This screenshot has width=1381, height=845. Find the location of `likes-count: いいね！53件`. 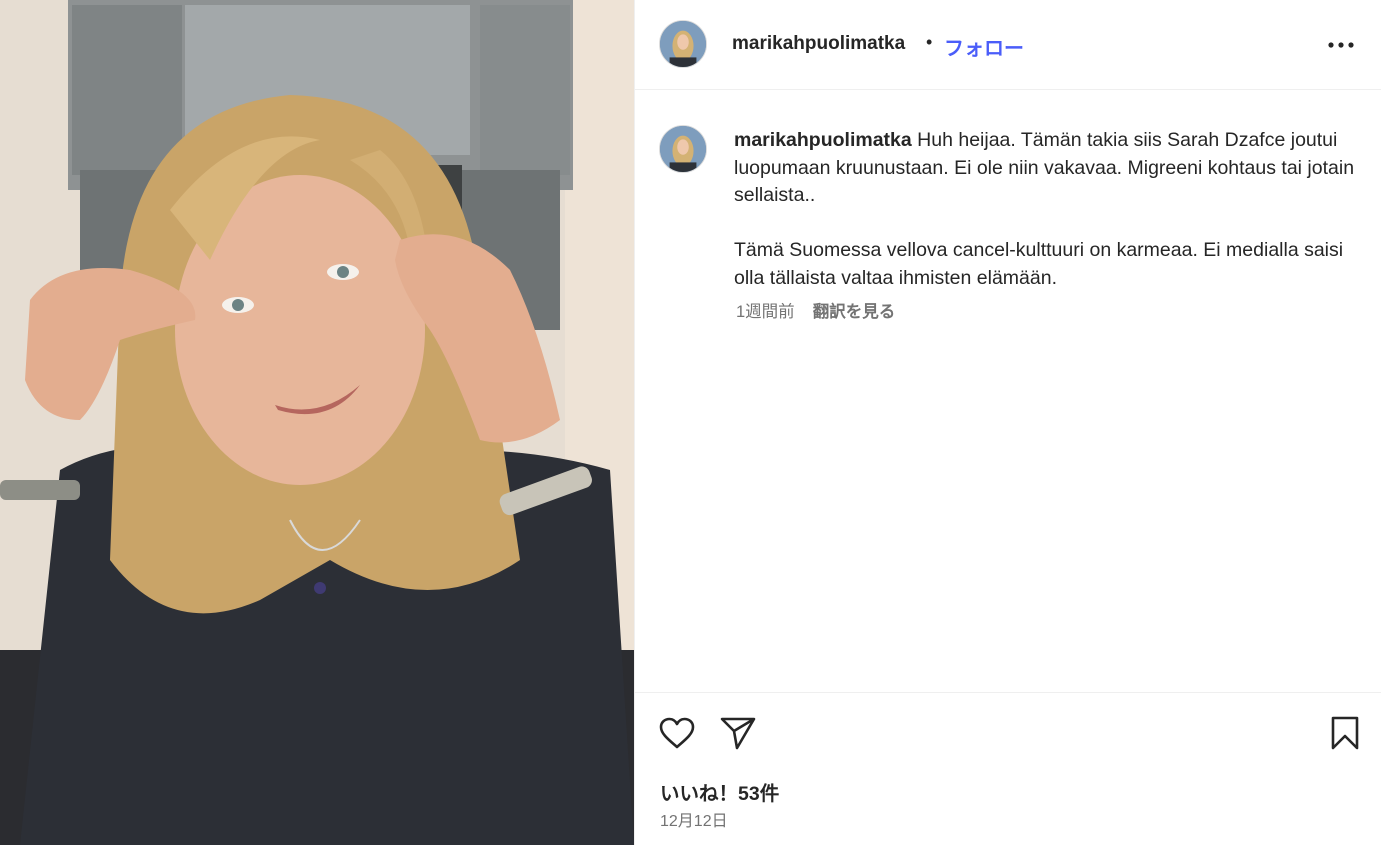

likes-count: いいね！53件 is located at coordinates (719, 791).